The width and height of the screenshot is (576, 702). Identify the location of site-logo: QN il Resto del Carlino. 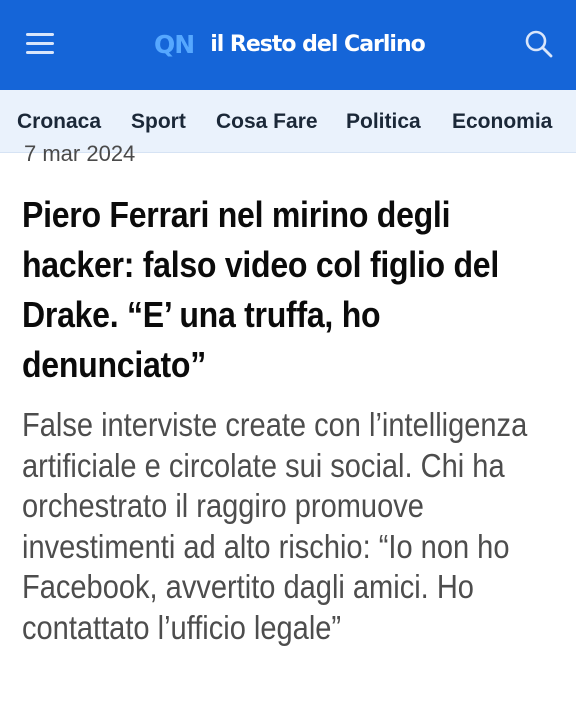
(290, 44).